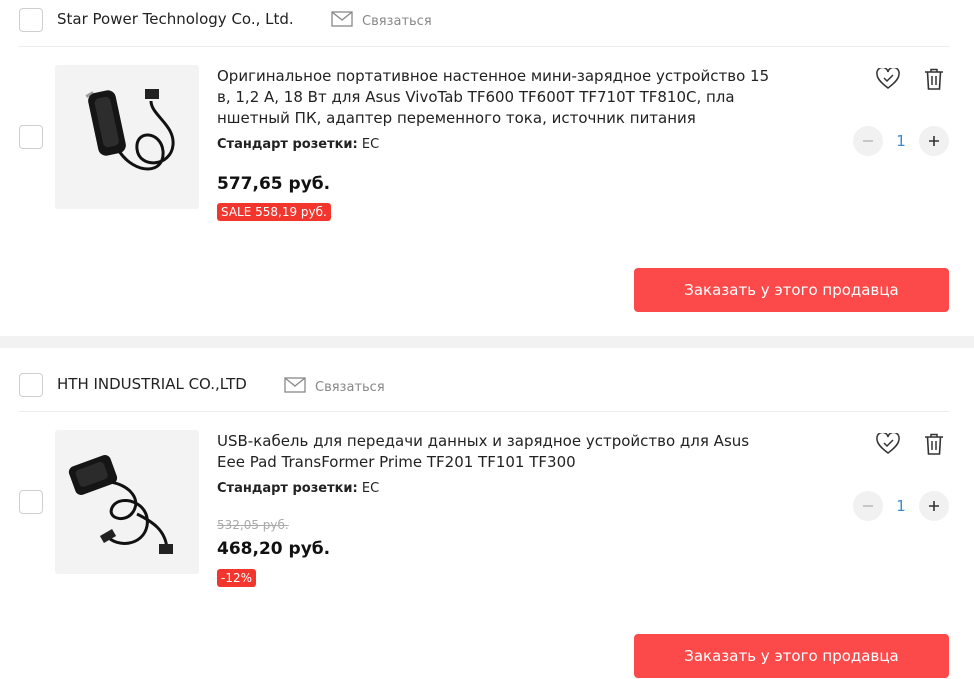  I want to click on discount-badge: -12%, so click(237, 578).